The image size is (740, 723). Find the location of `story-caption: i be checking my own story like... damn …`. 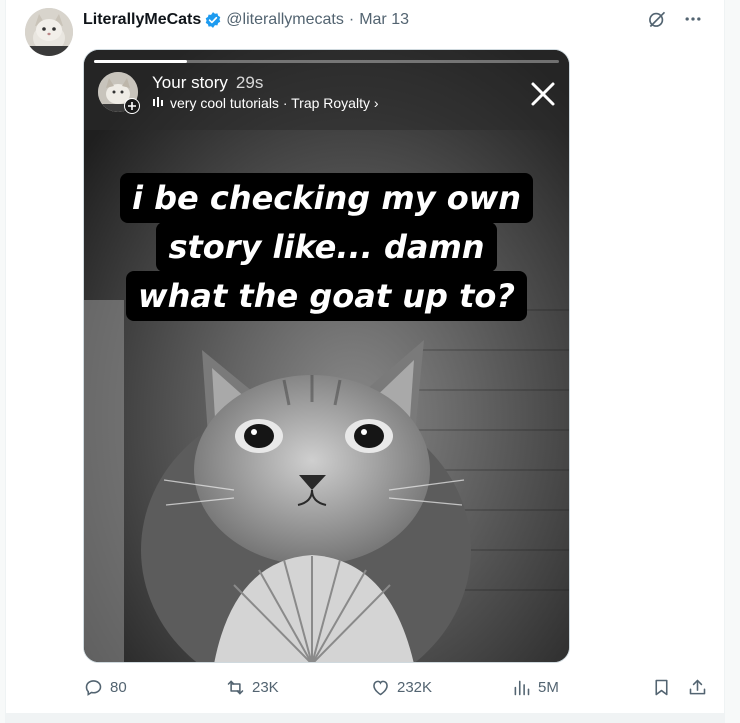

story-caption: i be checking my own story like... damn … is located at coordinates (326, 247).